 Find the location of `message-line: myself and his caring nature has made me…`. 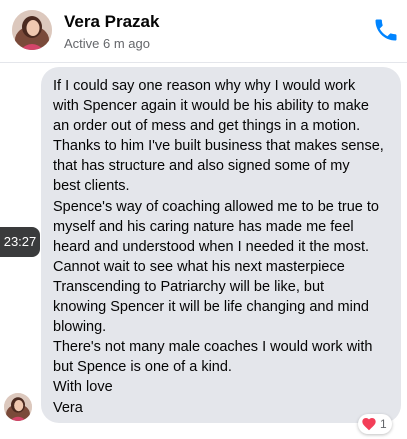

message-line: myself and his caring nature has made me… is located at coordinates (203, 226).